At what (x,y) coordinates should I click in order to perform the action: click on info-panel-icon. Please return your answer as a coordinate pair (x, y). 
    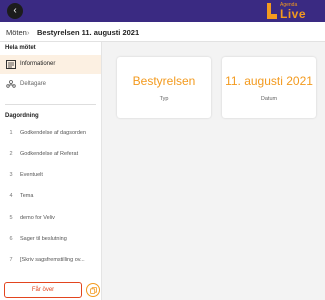
    Looking at the image, I should click on (11, 64).